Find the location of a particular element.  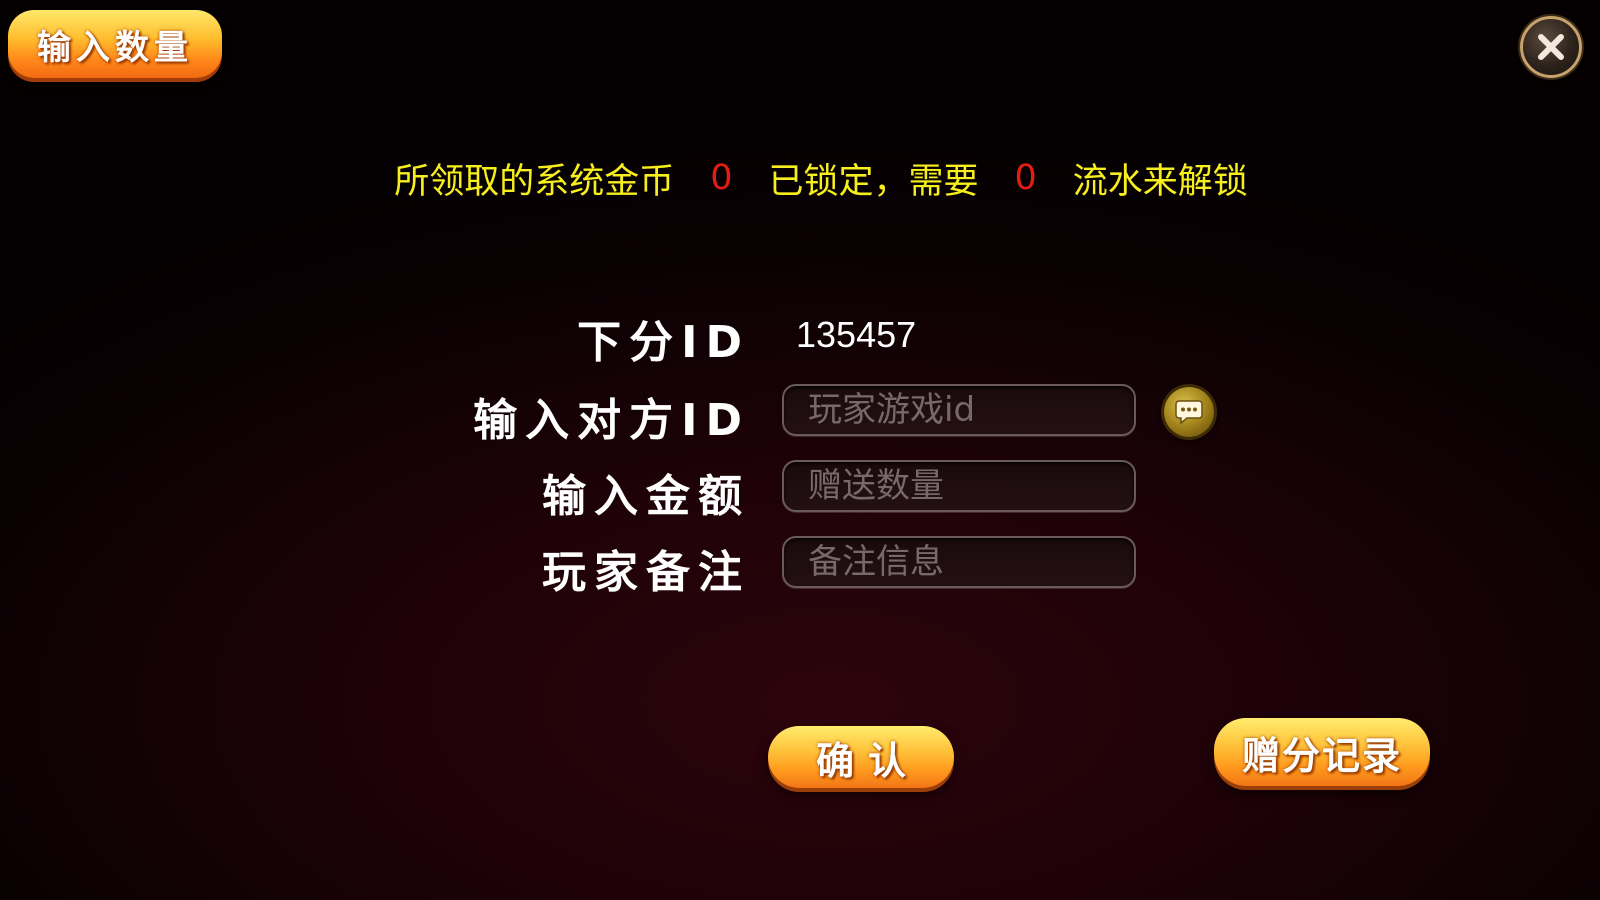

own-id-value: 135457 is located at coordinates (856, 334).